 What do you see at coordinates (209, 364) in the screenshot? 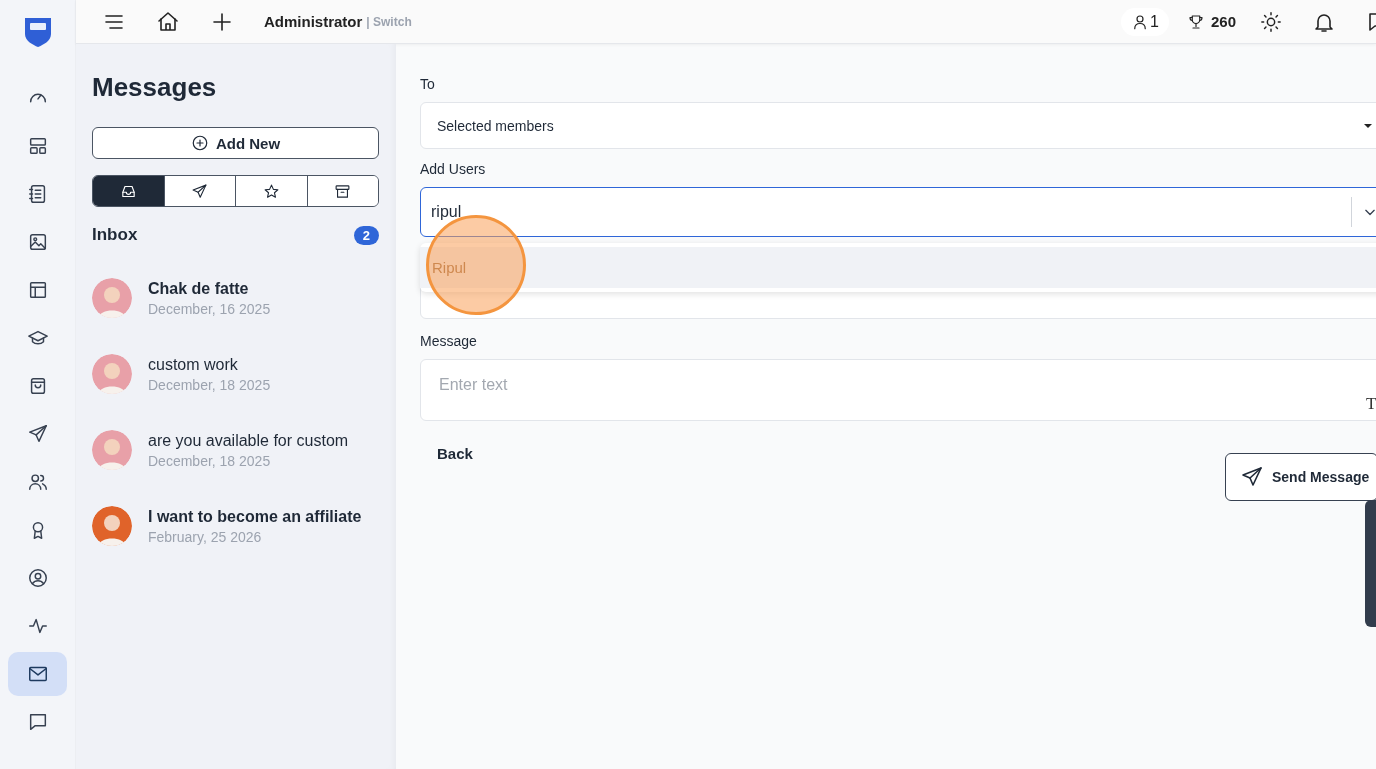
I see `thread-subject: custom work` at bounding box center [209, 364].